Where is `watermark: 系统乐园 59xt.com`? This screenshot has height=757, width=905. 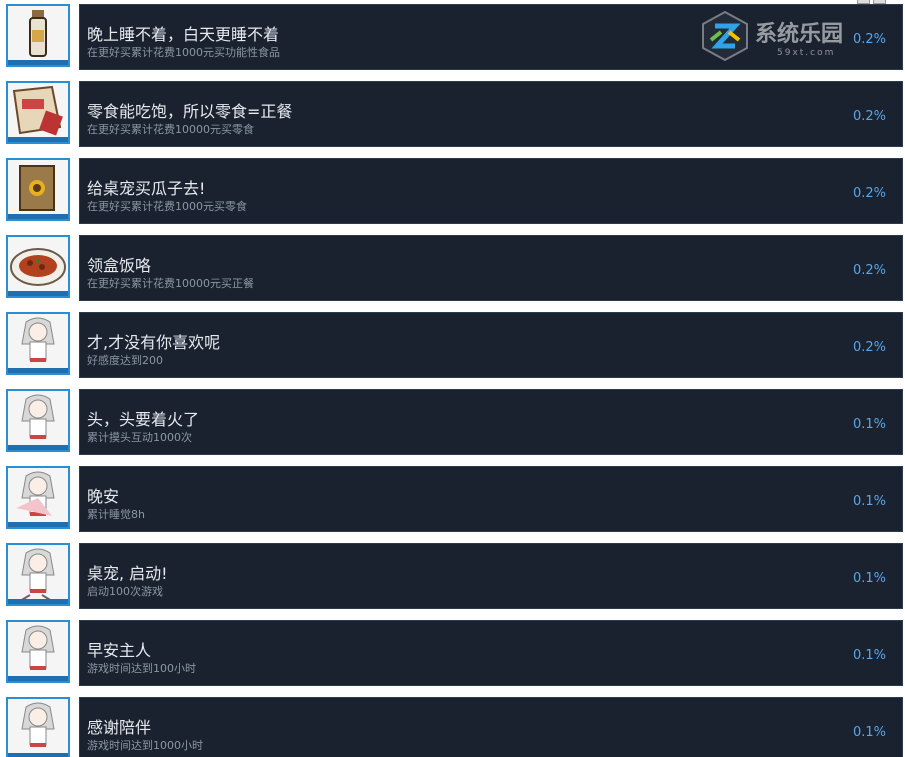
watermark: 系统乐园 59xt.com is located at coordinates (789, 38).